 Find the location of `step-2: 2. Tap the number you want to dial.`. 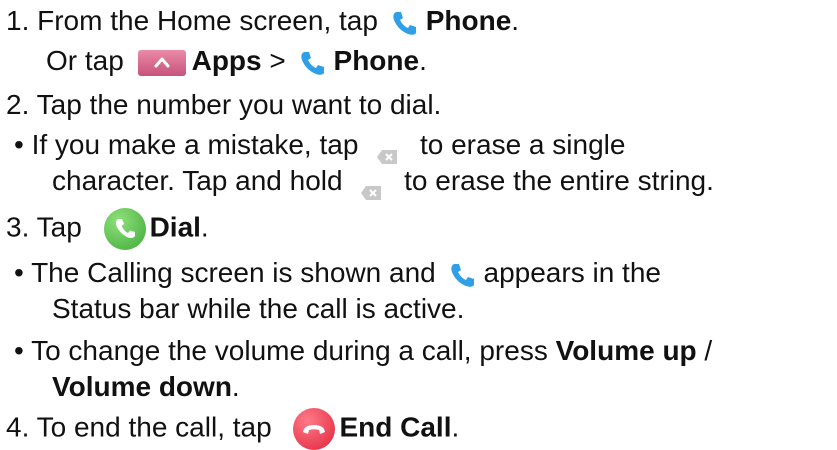

step-2: 2. Tap the number you want to dial. is located at coordinates (223, 105).